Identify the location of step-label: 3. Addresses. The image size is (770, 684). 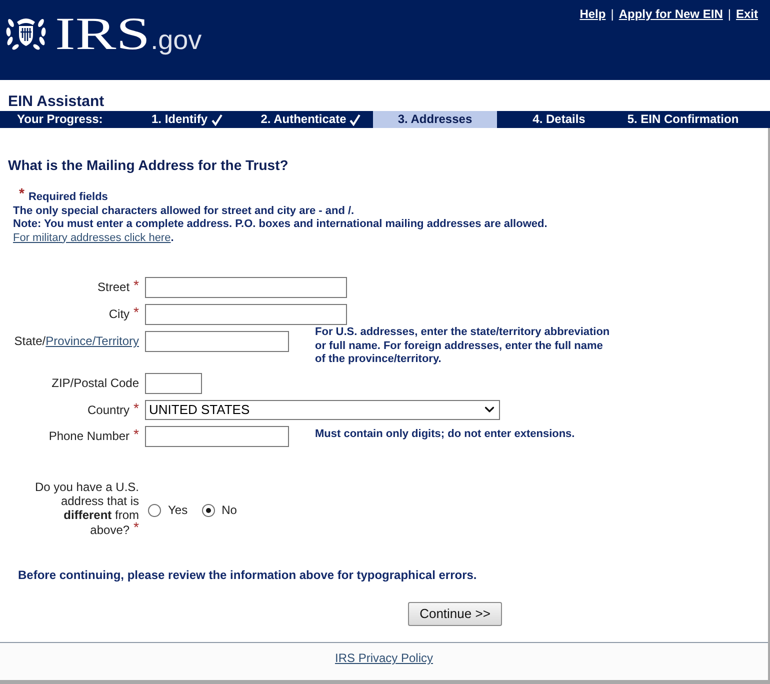
(435, 119).